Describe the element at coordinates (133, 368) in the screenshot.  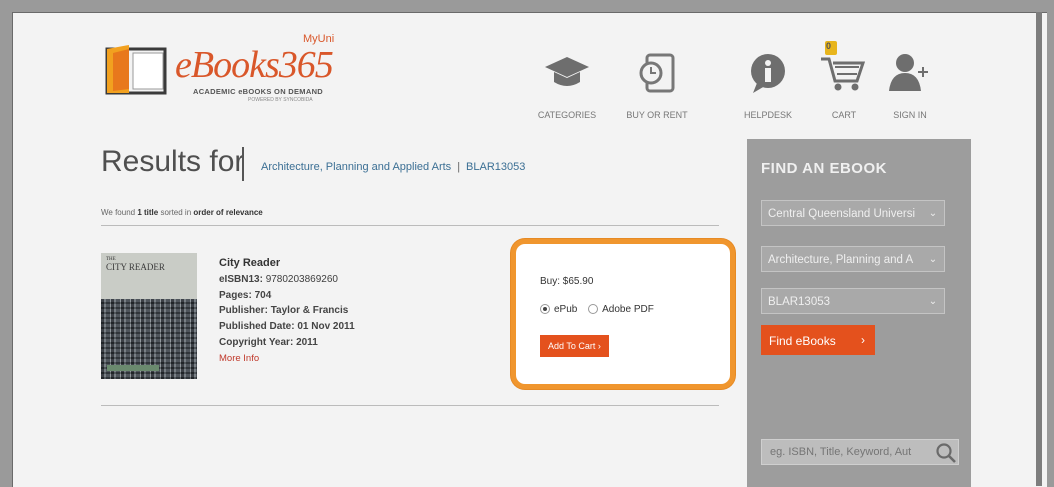
I see `cover-band` at that location.